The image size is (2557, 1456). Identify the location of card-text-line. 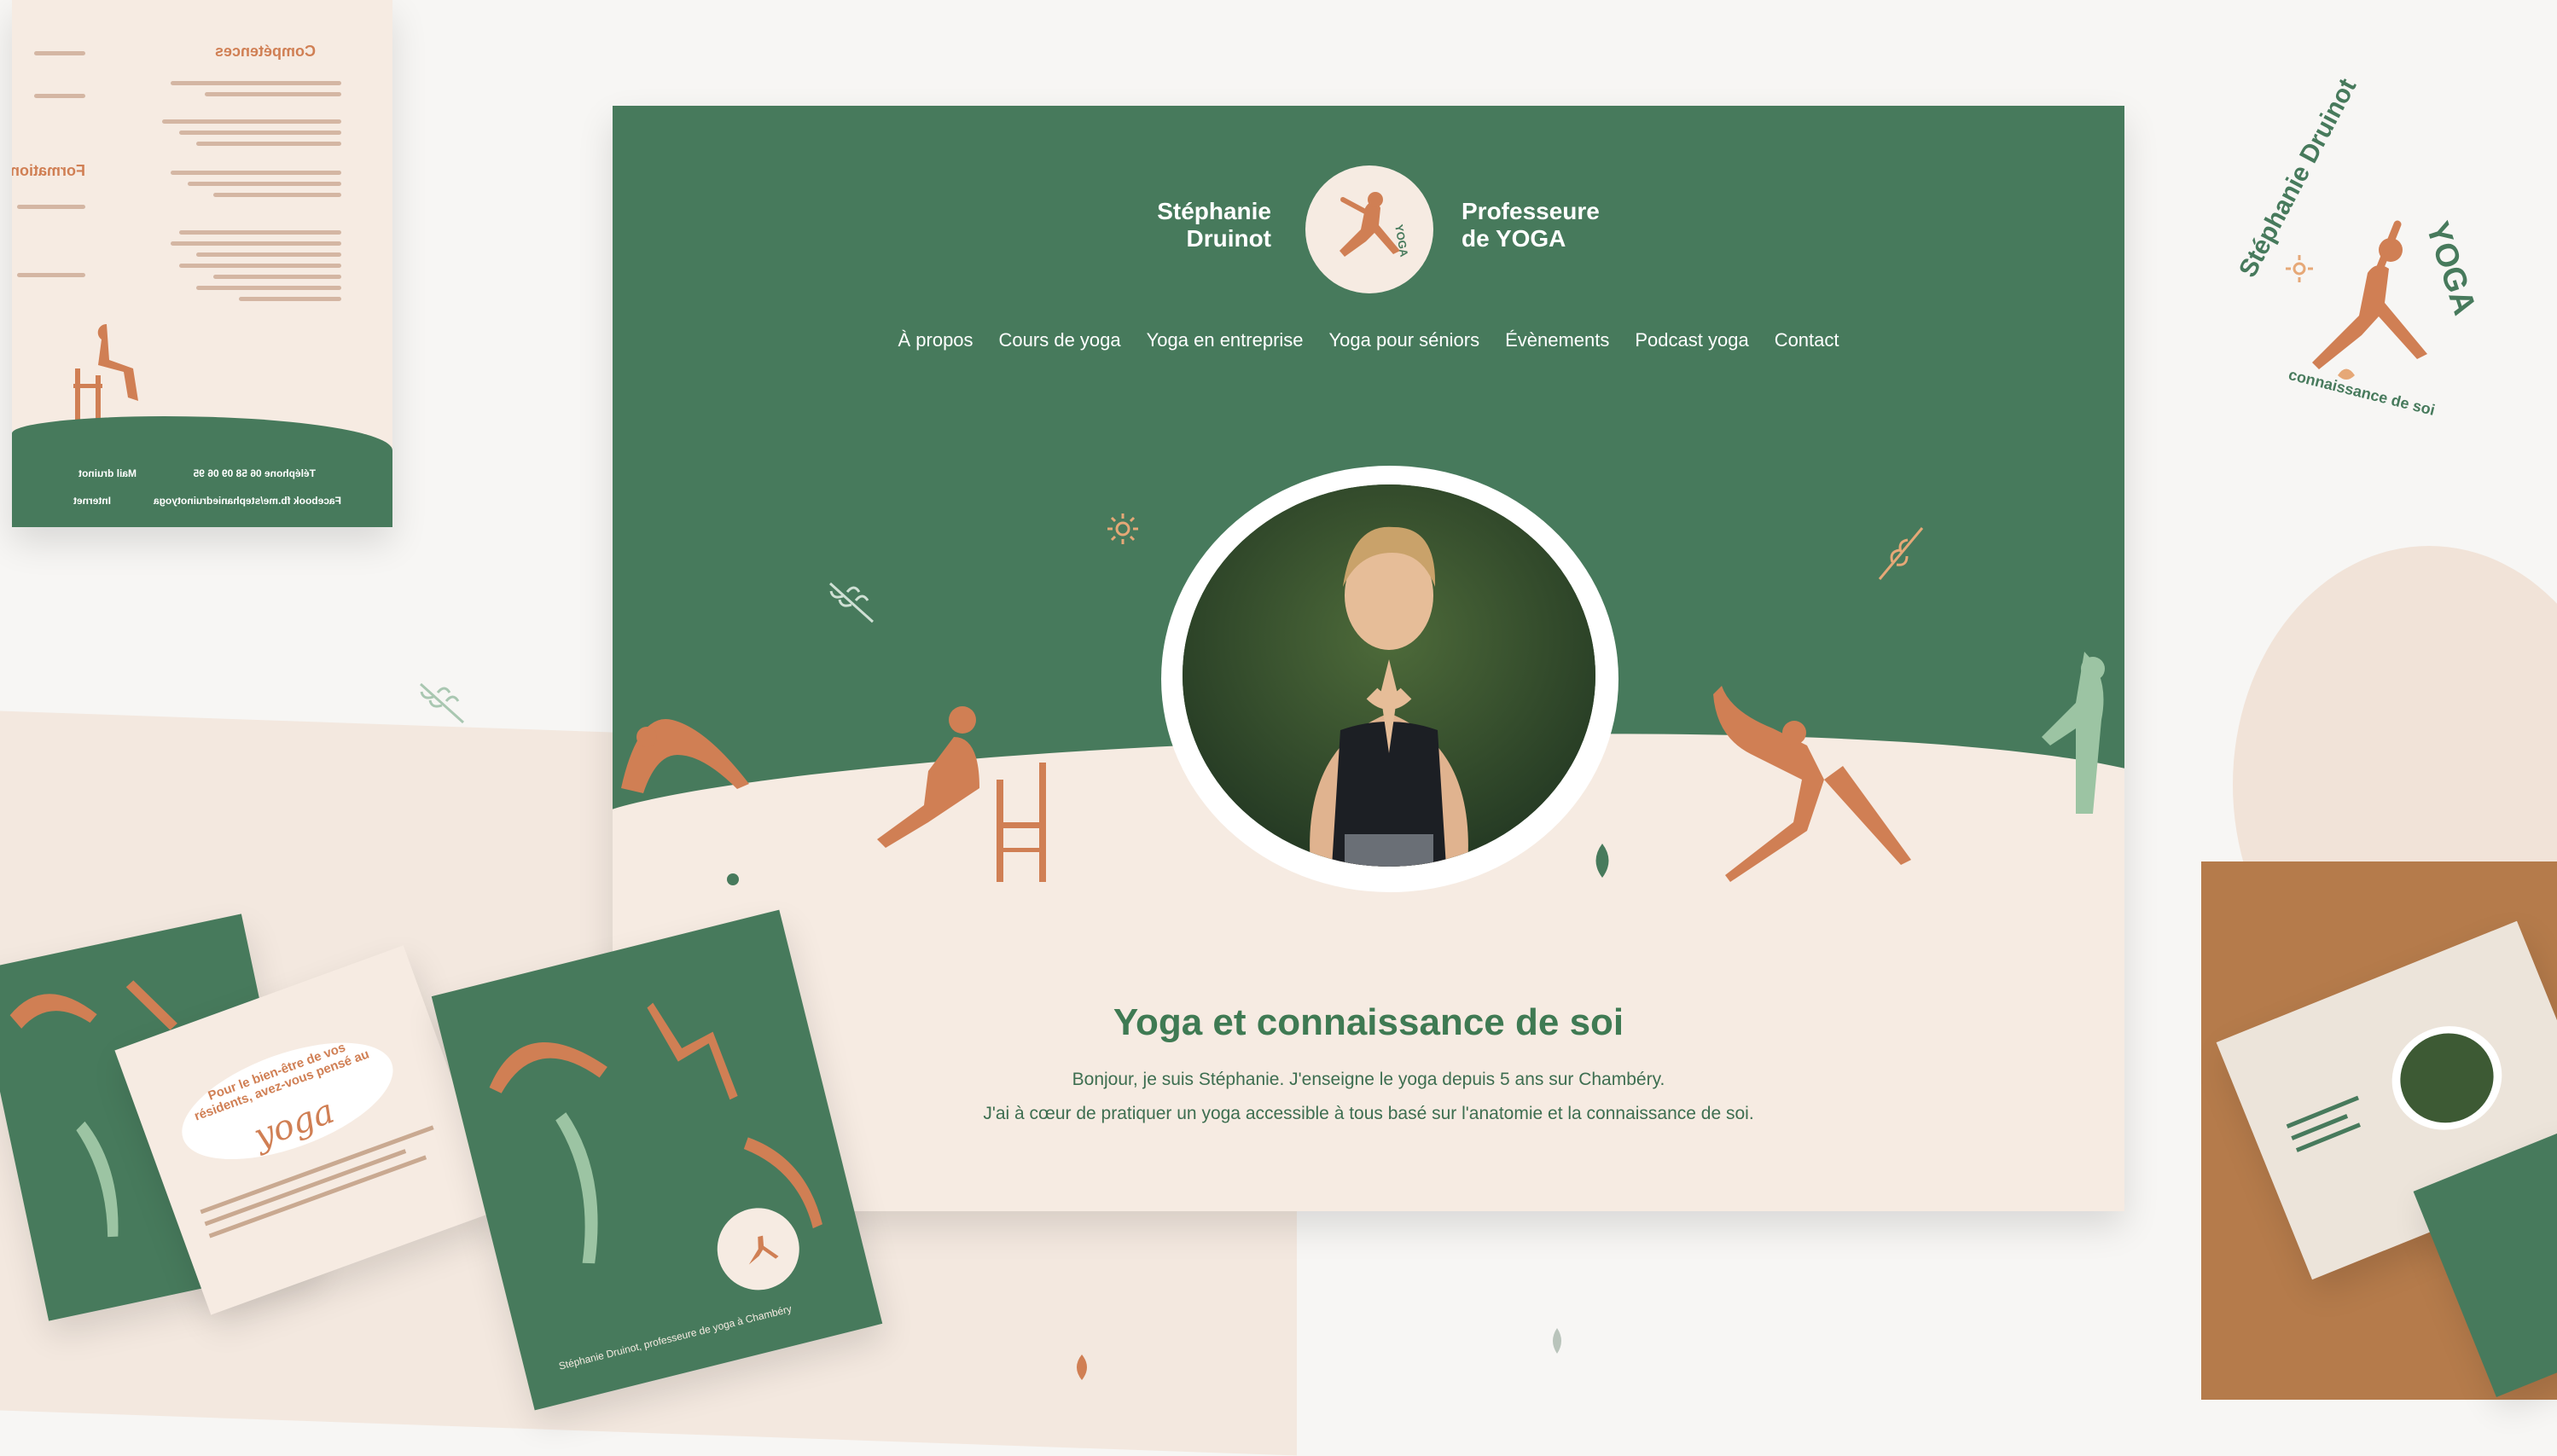
(2328, 1137).